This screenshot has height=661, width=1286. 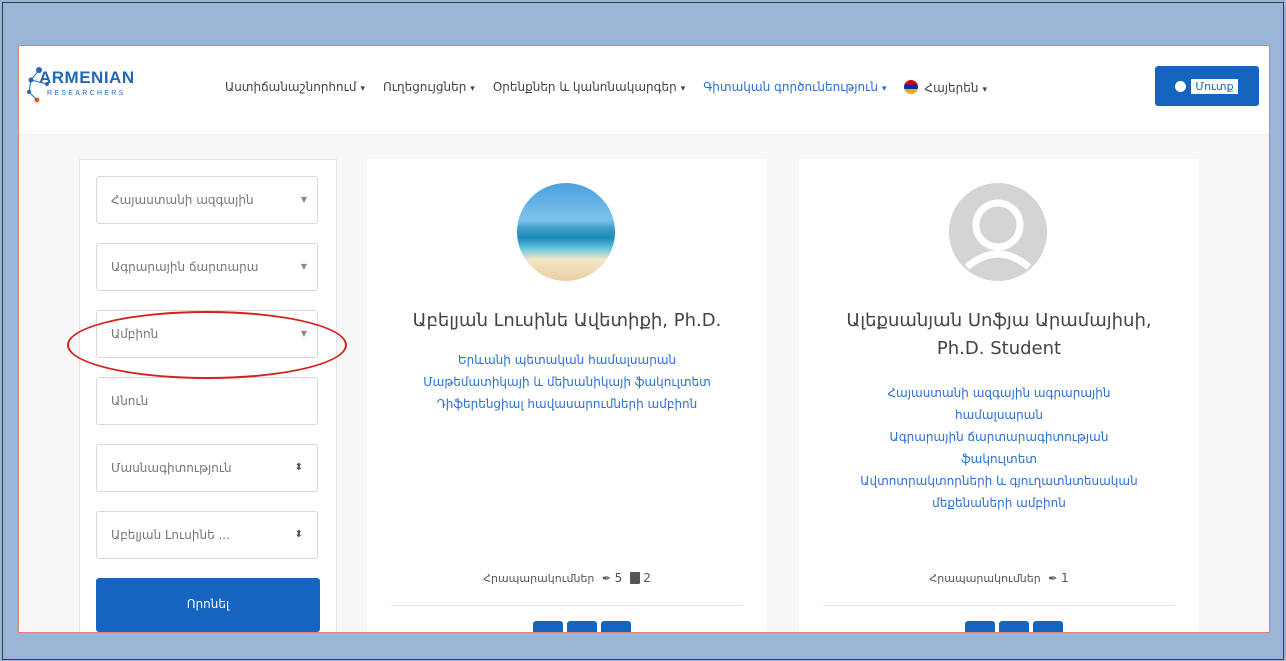 I want to click on researcher-name-line: Ալեքսանյան Սոֆյա Արամայիսի,, so click(x=999, y=320).